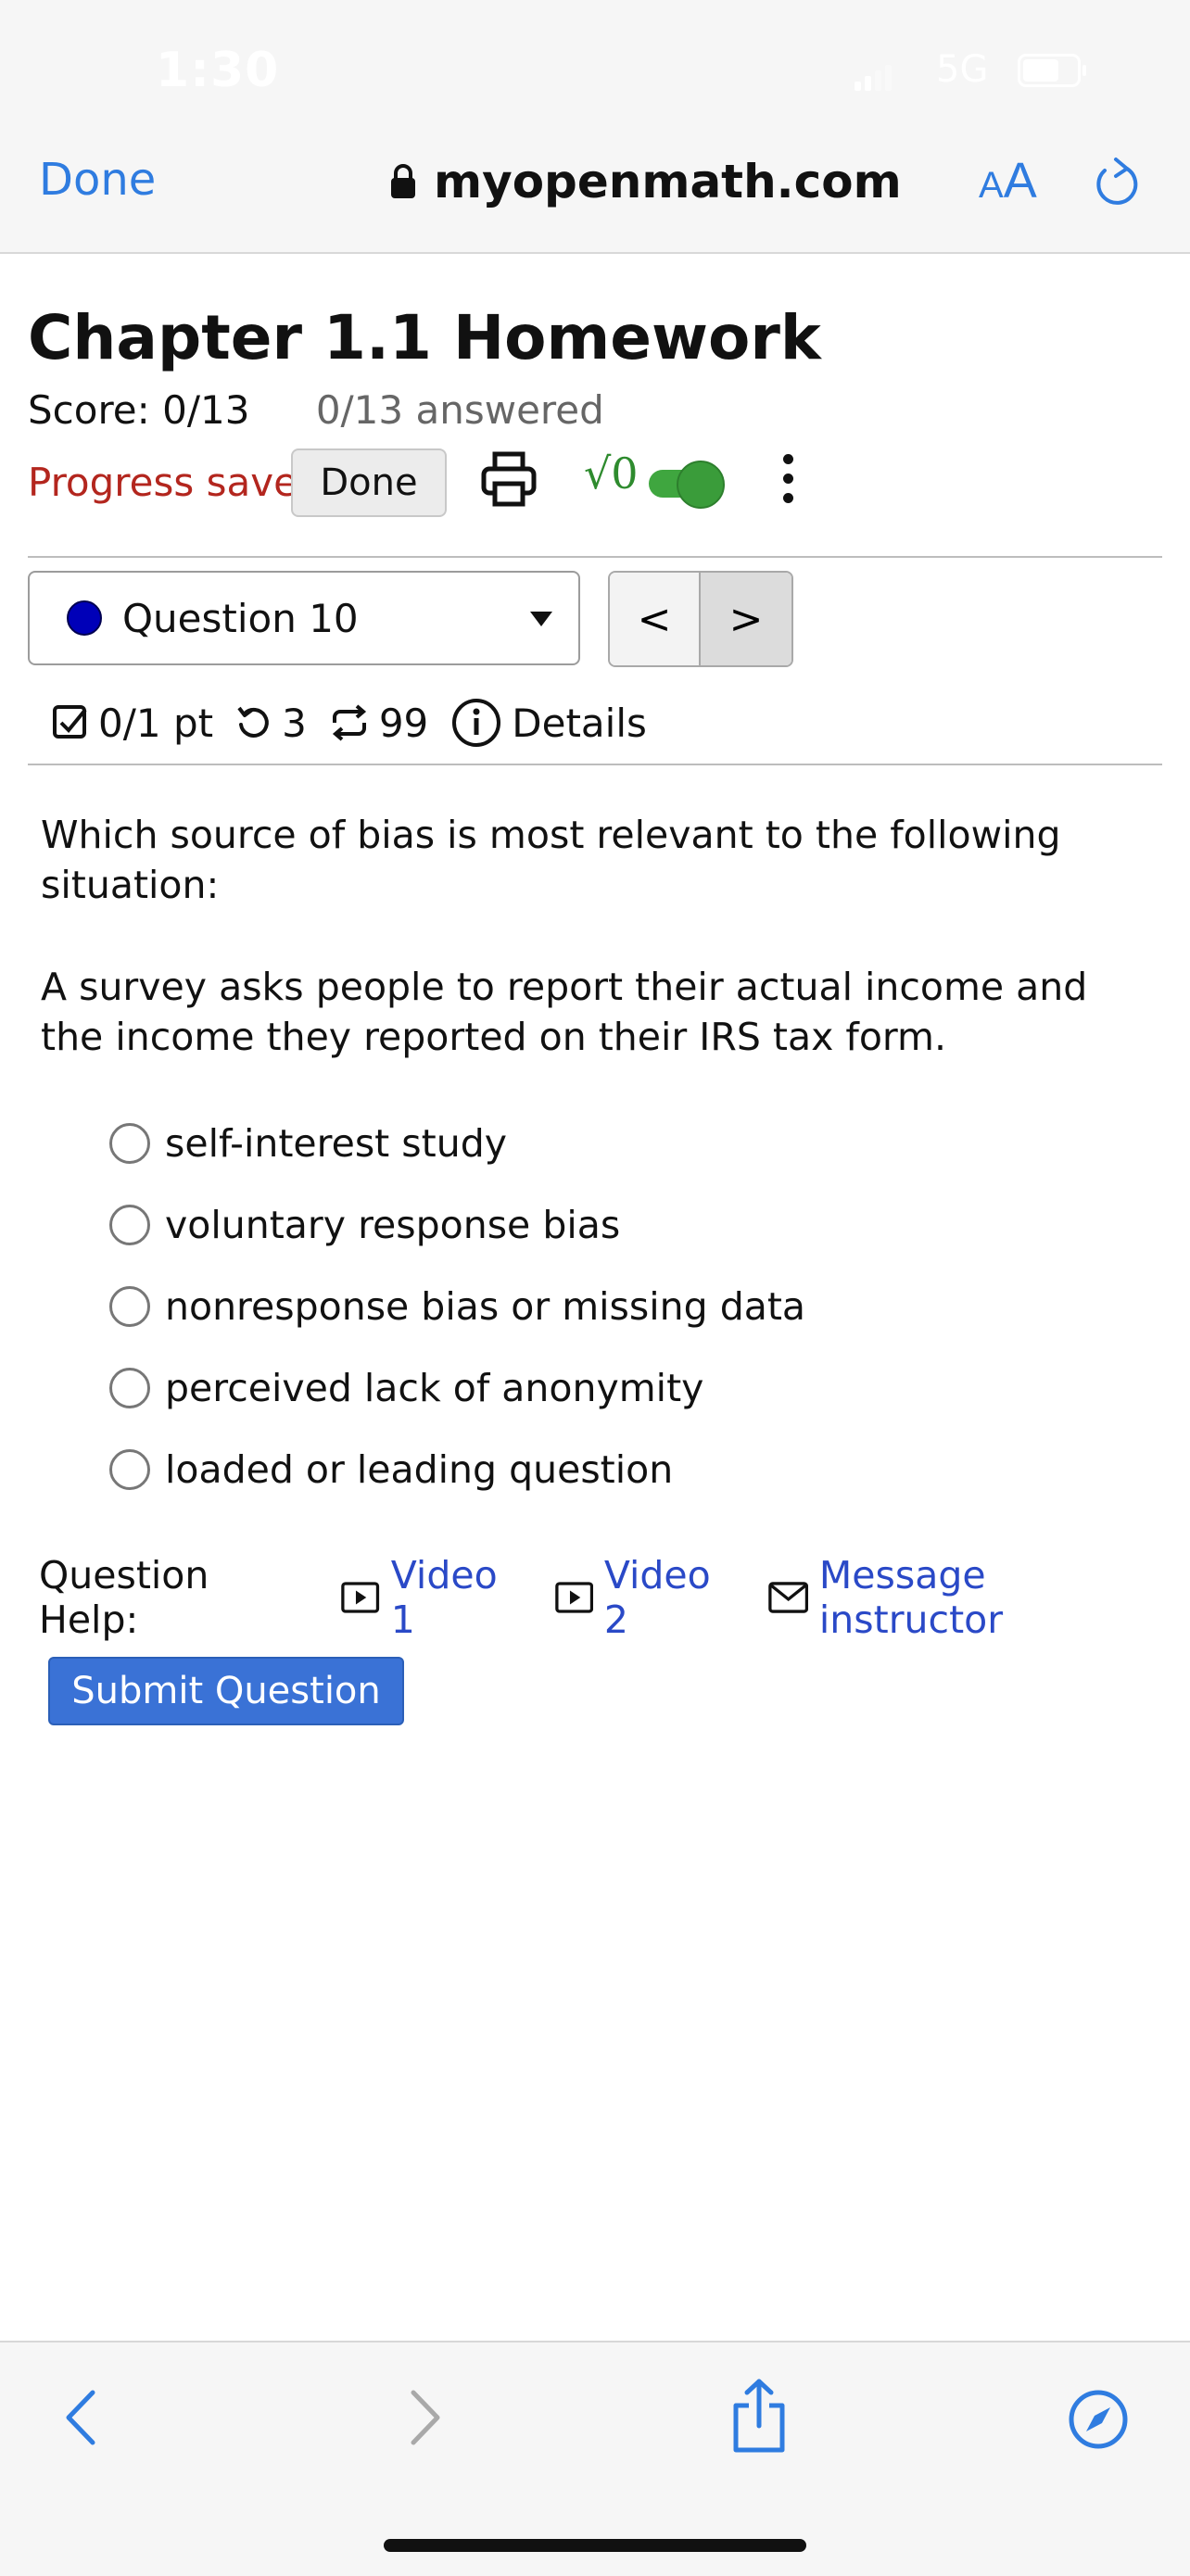 The image size is (1190, 2576). I want to click on browser-bottom-toolbar, so click(595, 2458).